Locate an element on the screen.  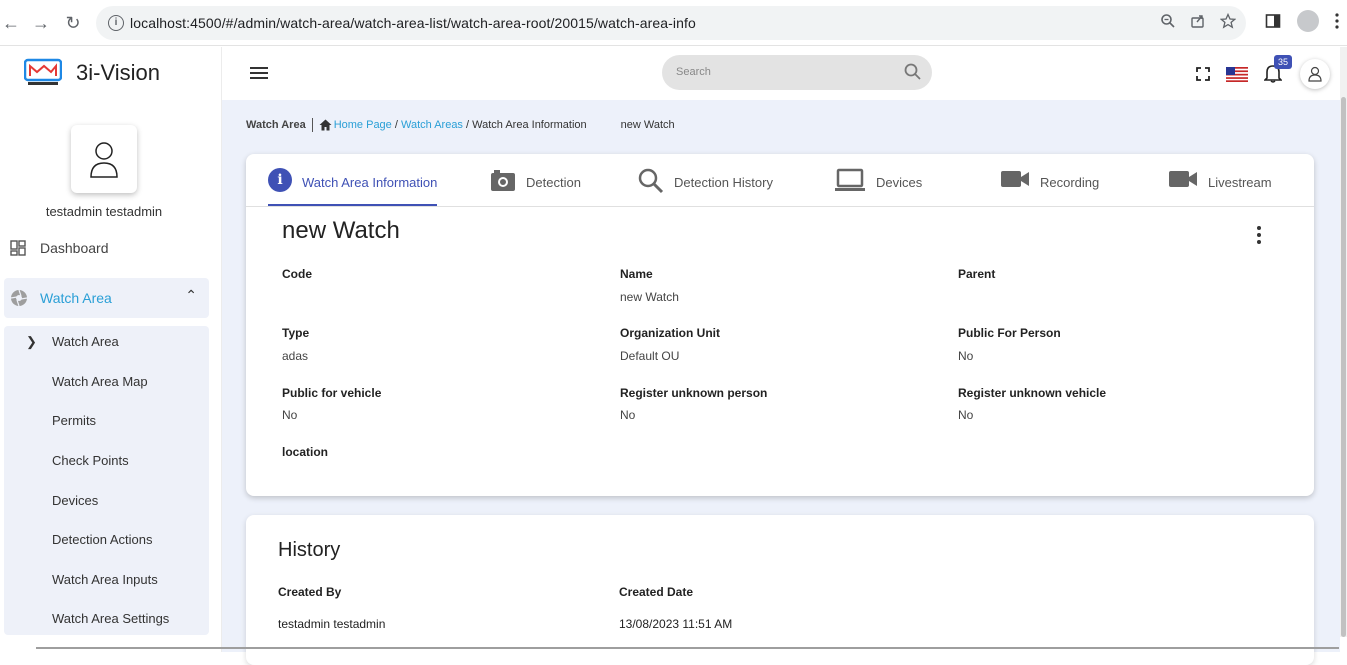
submenu-item-permits: Permits is located at coordinates (74, 420).